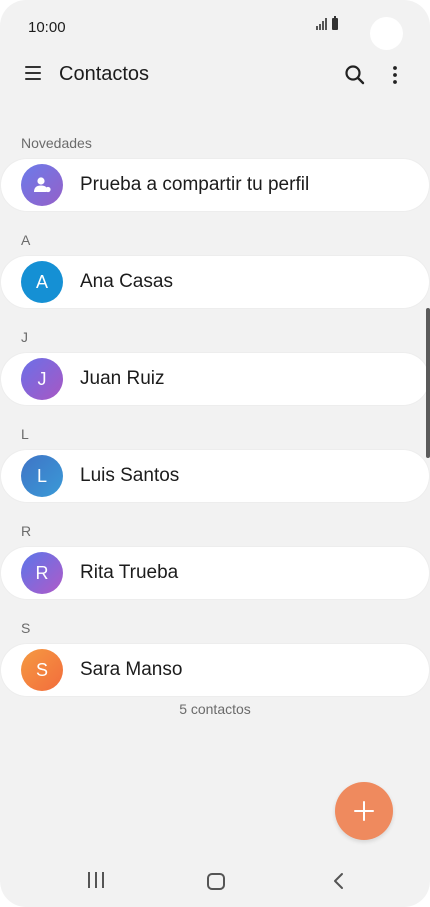 Image resolution: width=430 pixels, height=907 pixels. What do you see at coordinates (215, 670) in the screenshot?
I see `contact-item-sara-manso: S Sara Manso` at bounding box center [215, 670].